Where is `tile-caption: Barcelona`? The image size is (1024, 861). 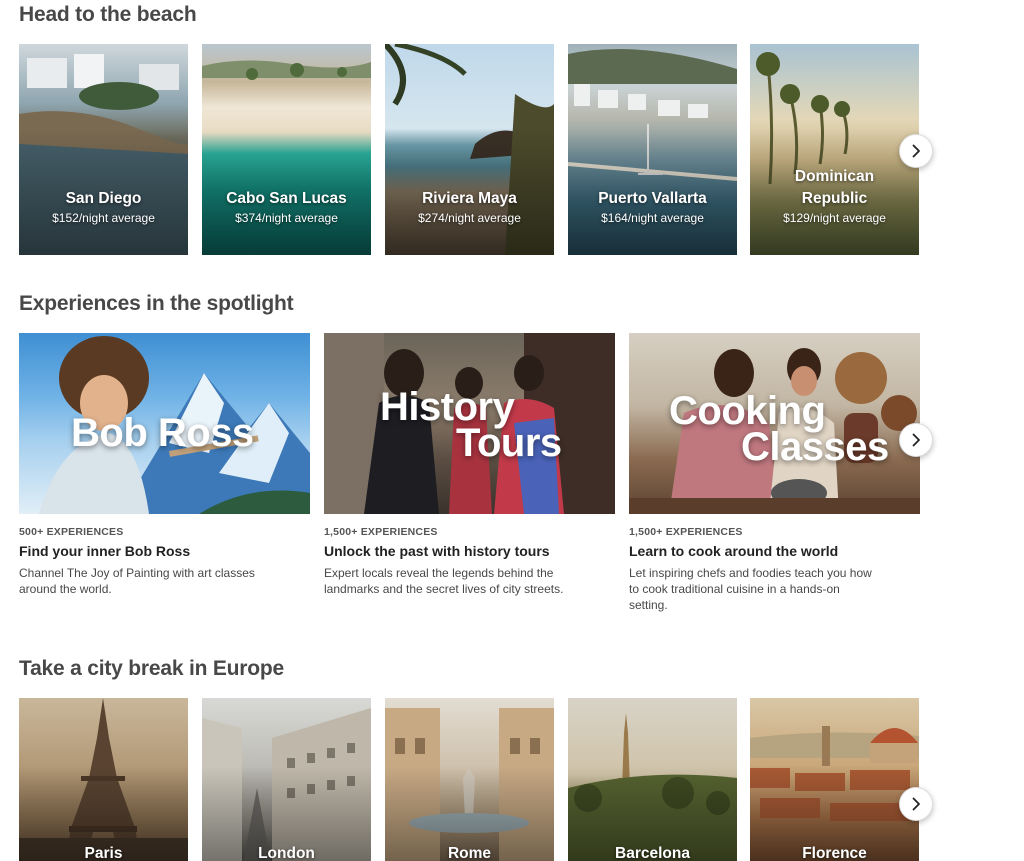
tile-caption: Barcelona is located at coordinates (652, 852).